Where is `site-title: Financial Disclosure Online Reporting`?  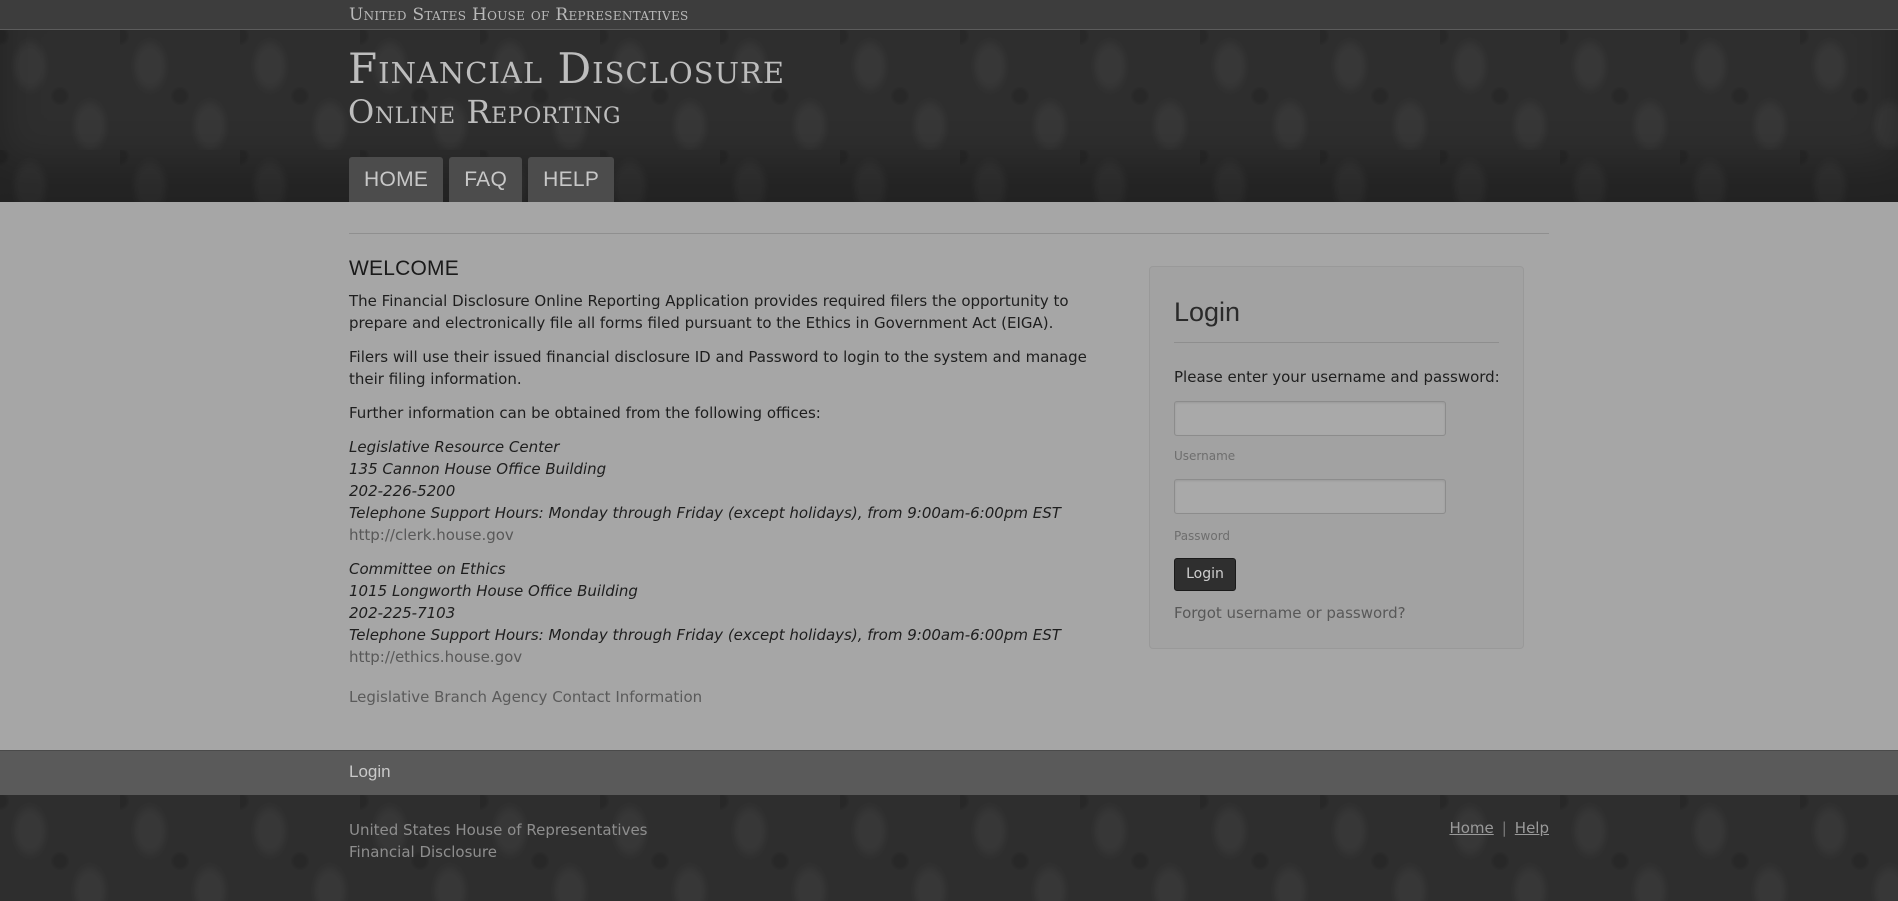
site-title: Financial Disclosure Online Reporting is located at coordinates (567, 87).